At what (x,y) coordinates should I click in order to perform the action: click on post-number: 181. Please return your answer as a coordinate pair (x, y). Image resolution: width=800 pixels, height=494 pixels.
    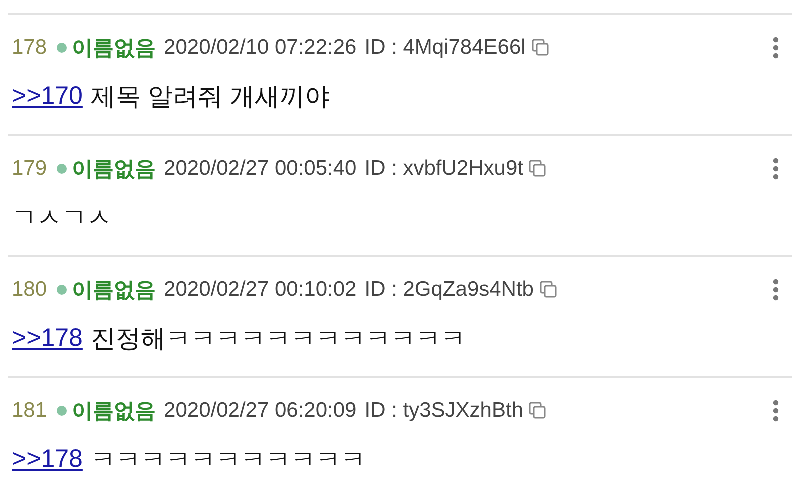
    Looking at the image, I should click on (30, 411).